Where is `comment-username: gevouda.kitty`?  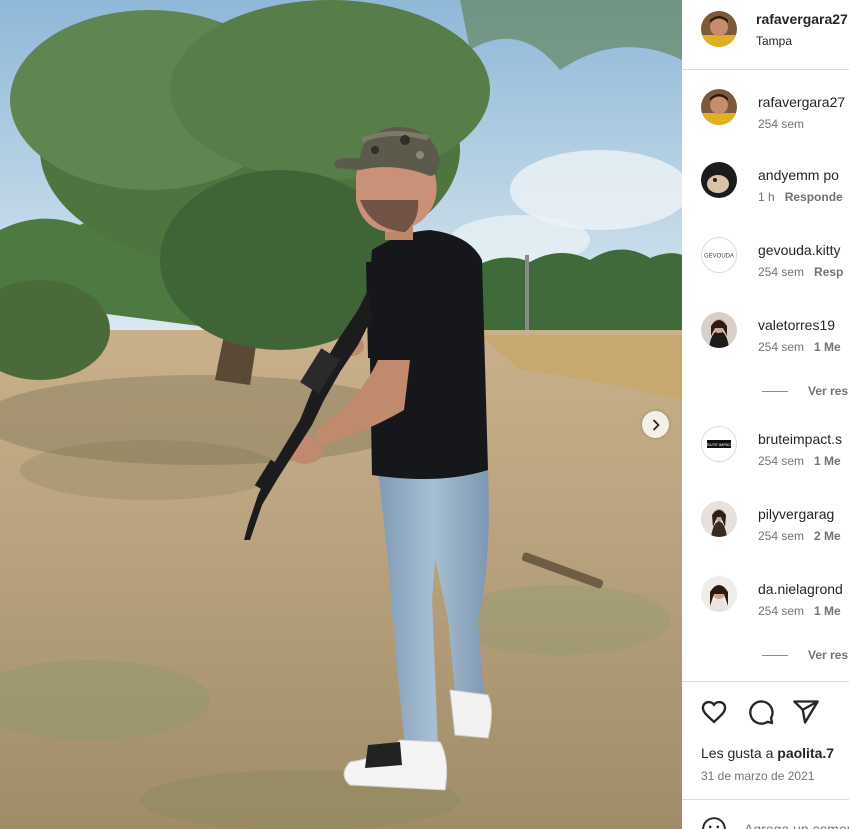 comment-username: gevouda.kitty is located at coordinates (799, 250).